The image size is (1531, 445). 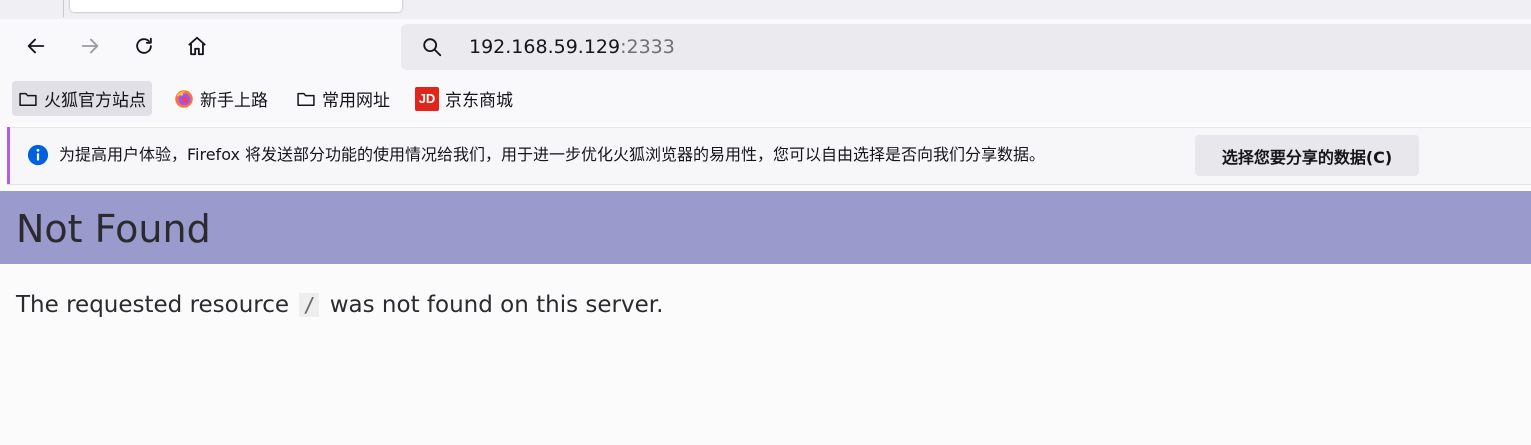 I want to click on choose-data-button: 选择您要分享的数据(C), so click(x=1307, y=155).